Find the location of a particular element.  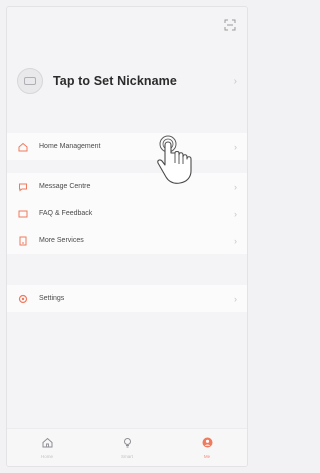

tab-label: Me is located at coordinates (207, 456).